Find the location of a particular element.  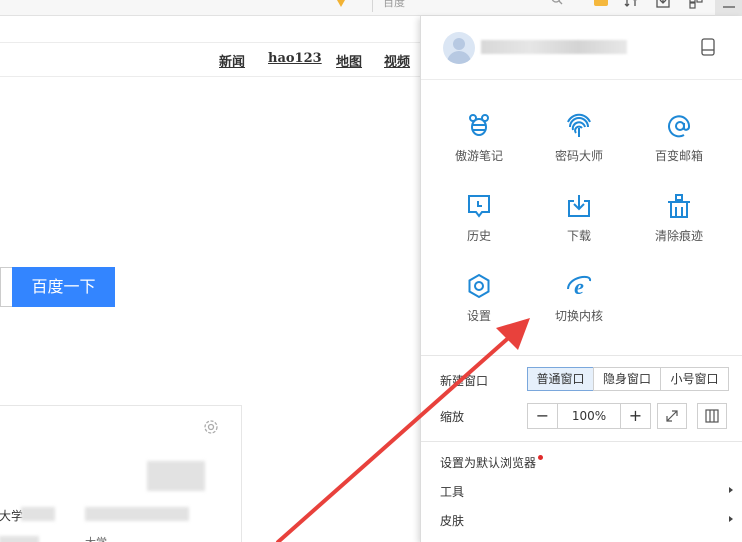

incognito-window-button: 隐身窗口 is located at coordinates (627, 379).